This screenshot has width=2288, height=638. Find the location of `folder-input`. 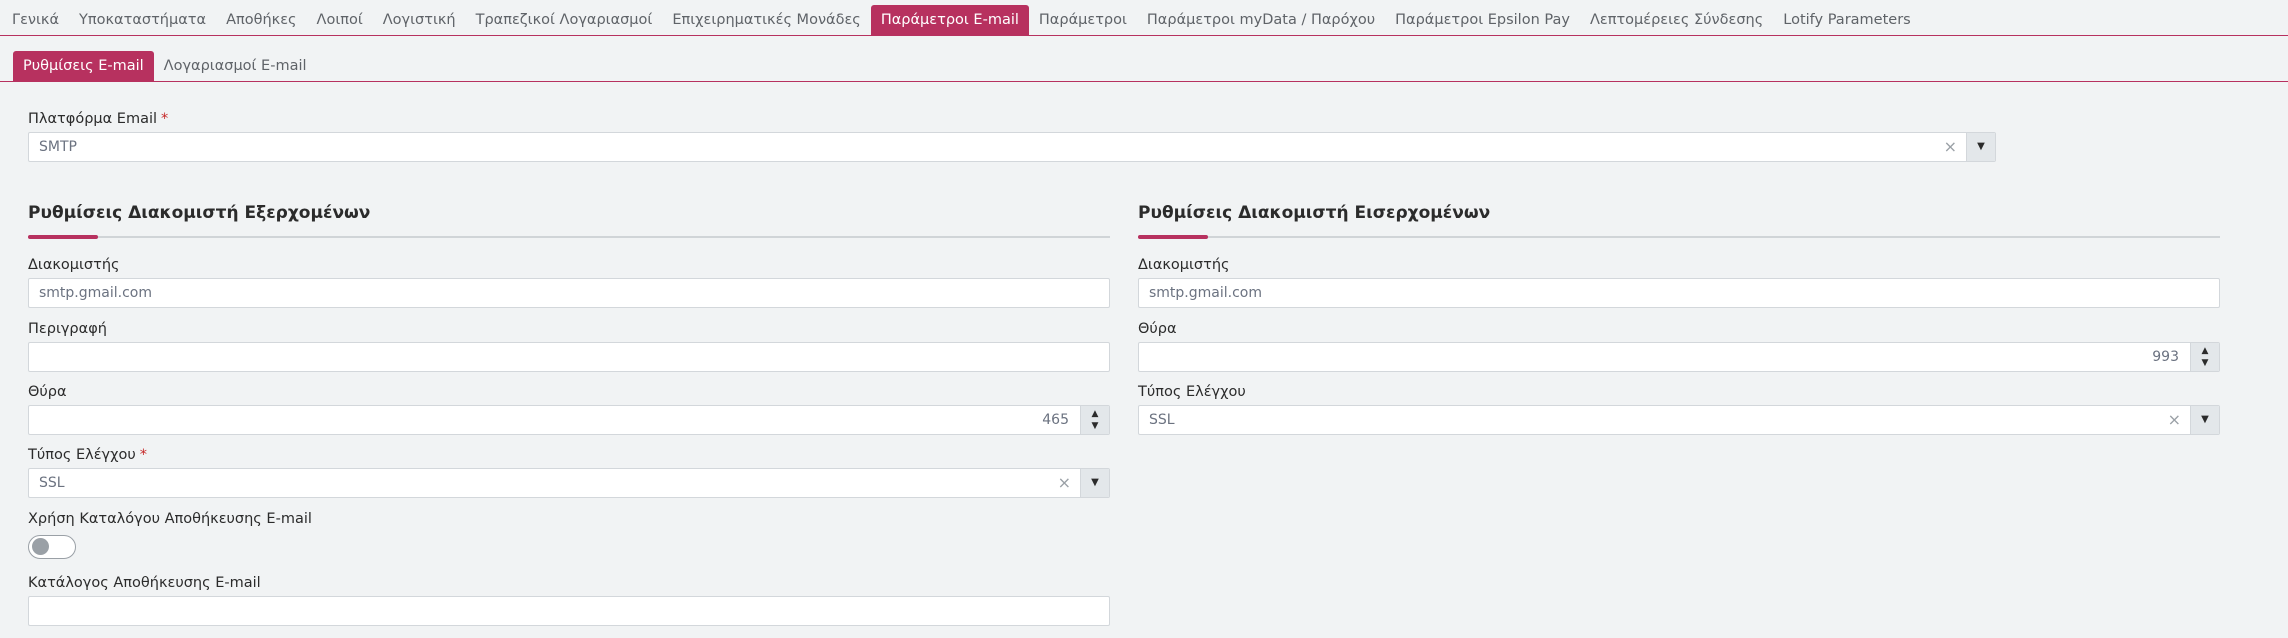

folder-input is located at coordinates (569, 611).